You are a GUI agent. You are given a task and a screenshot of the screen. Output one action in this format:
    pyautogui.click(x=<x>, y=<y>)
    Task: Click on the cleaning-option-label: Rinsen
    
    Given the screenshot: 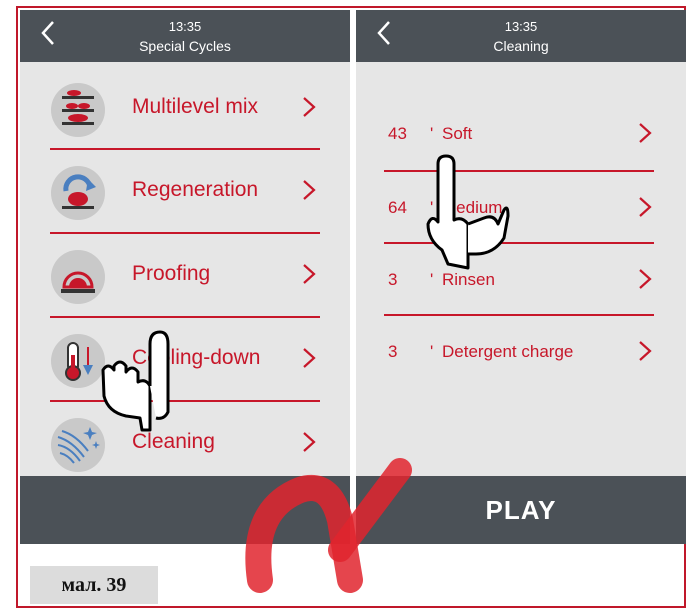 What is the action you would take?
    pyautogui.click(x=468, y=279)
    